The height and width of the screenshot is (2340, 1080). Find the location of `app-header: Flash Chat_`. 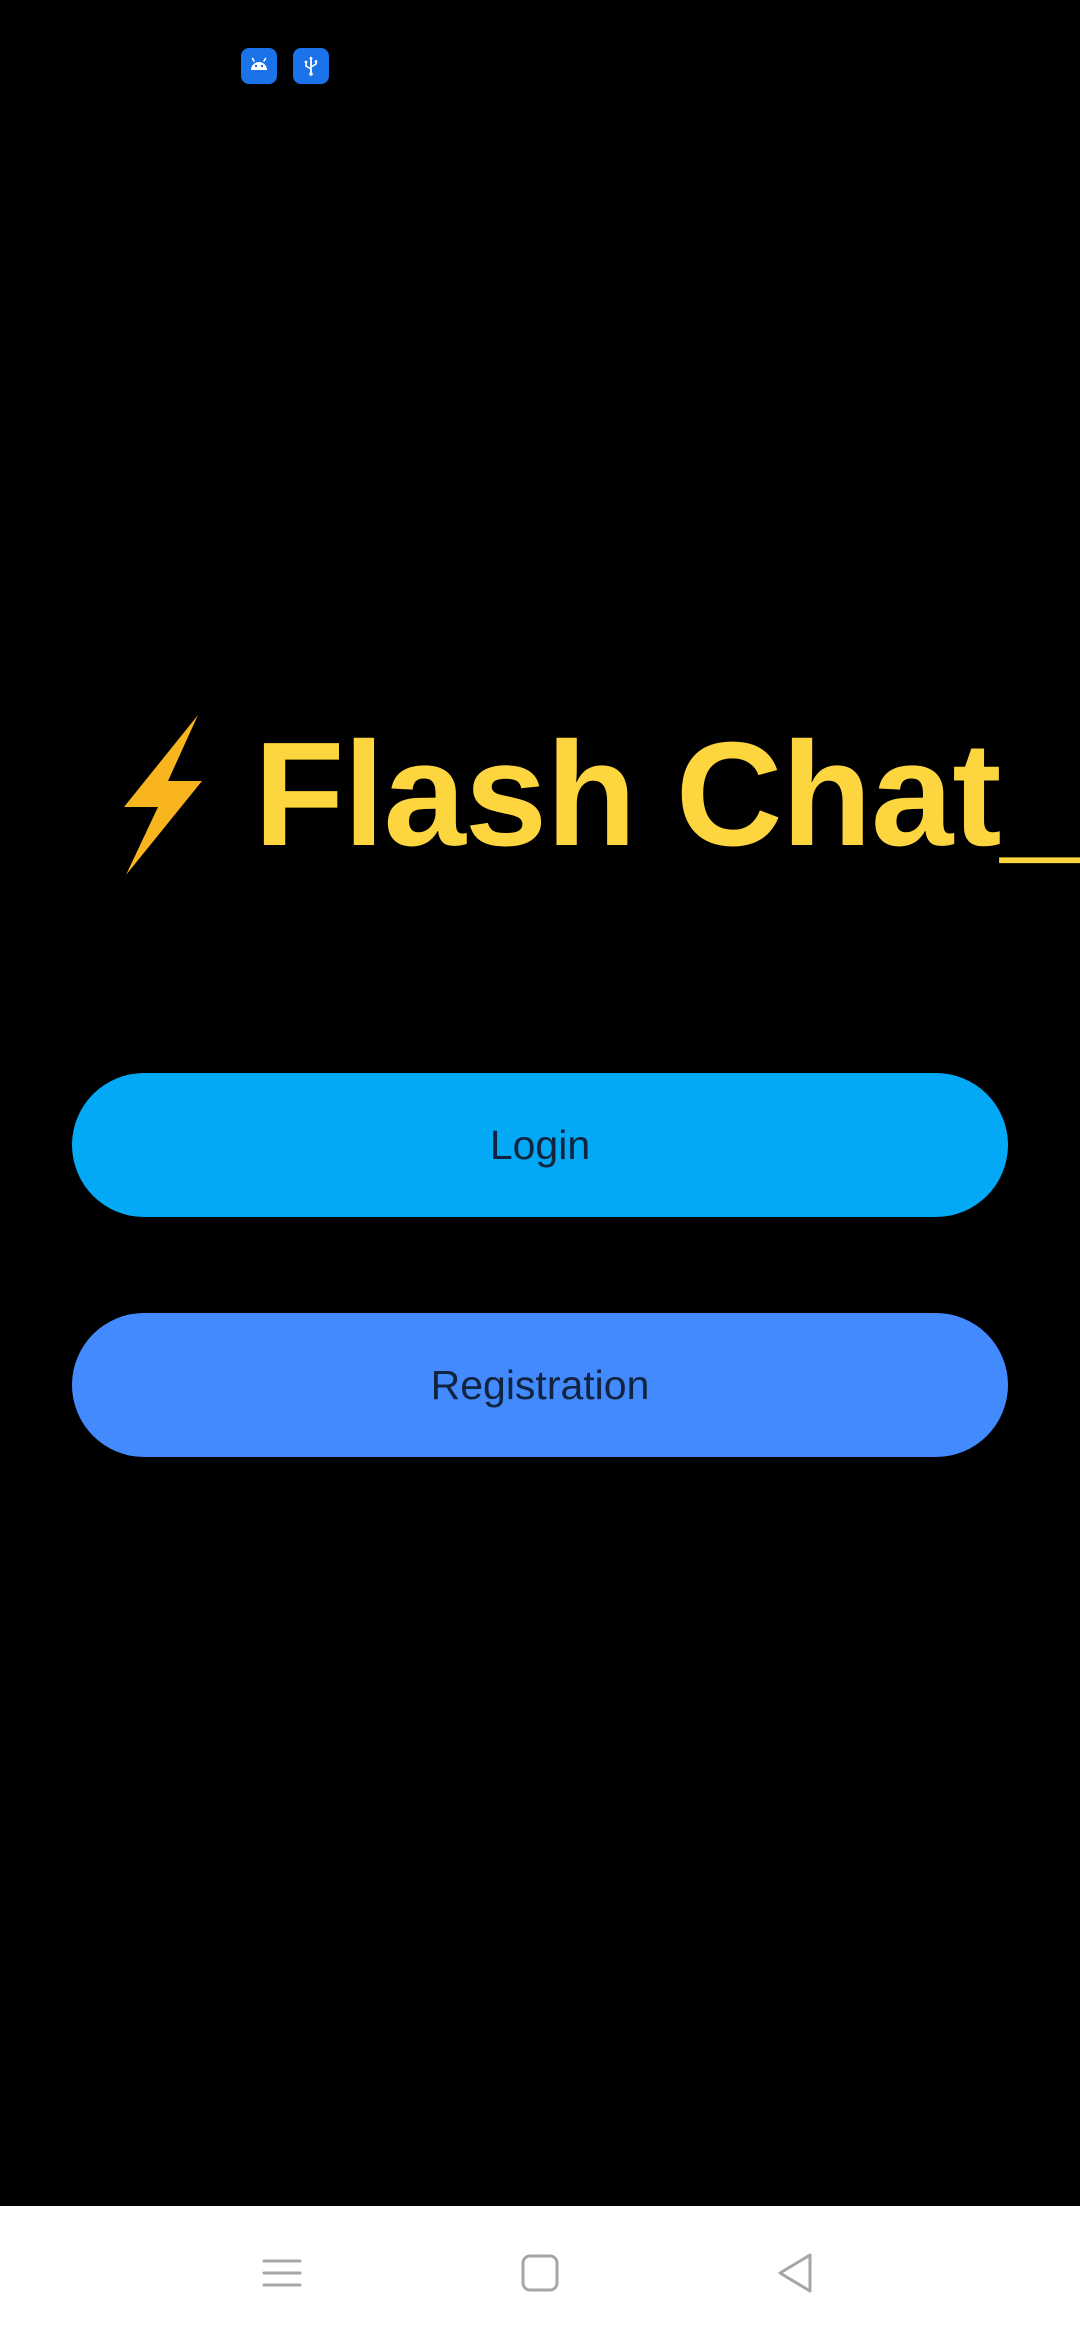

app-header: Flash Chat_ is located at coordinates (600, 795).